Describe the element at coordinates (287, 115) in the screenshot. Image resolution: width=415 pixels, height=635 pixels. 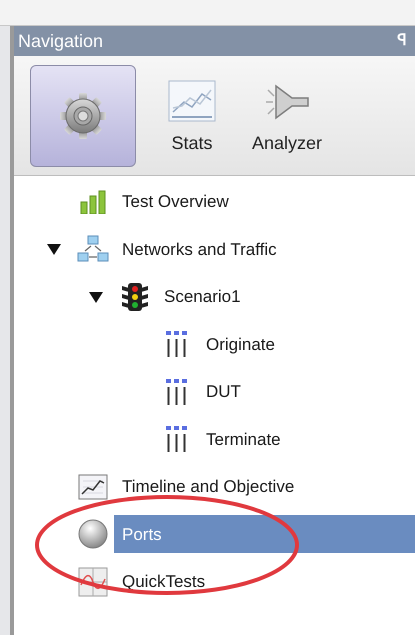
I see `toolbar-button: Analyzer` at that location.